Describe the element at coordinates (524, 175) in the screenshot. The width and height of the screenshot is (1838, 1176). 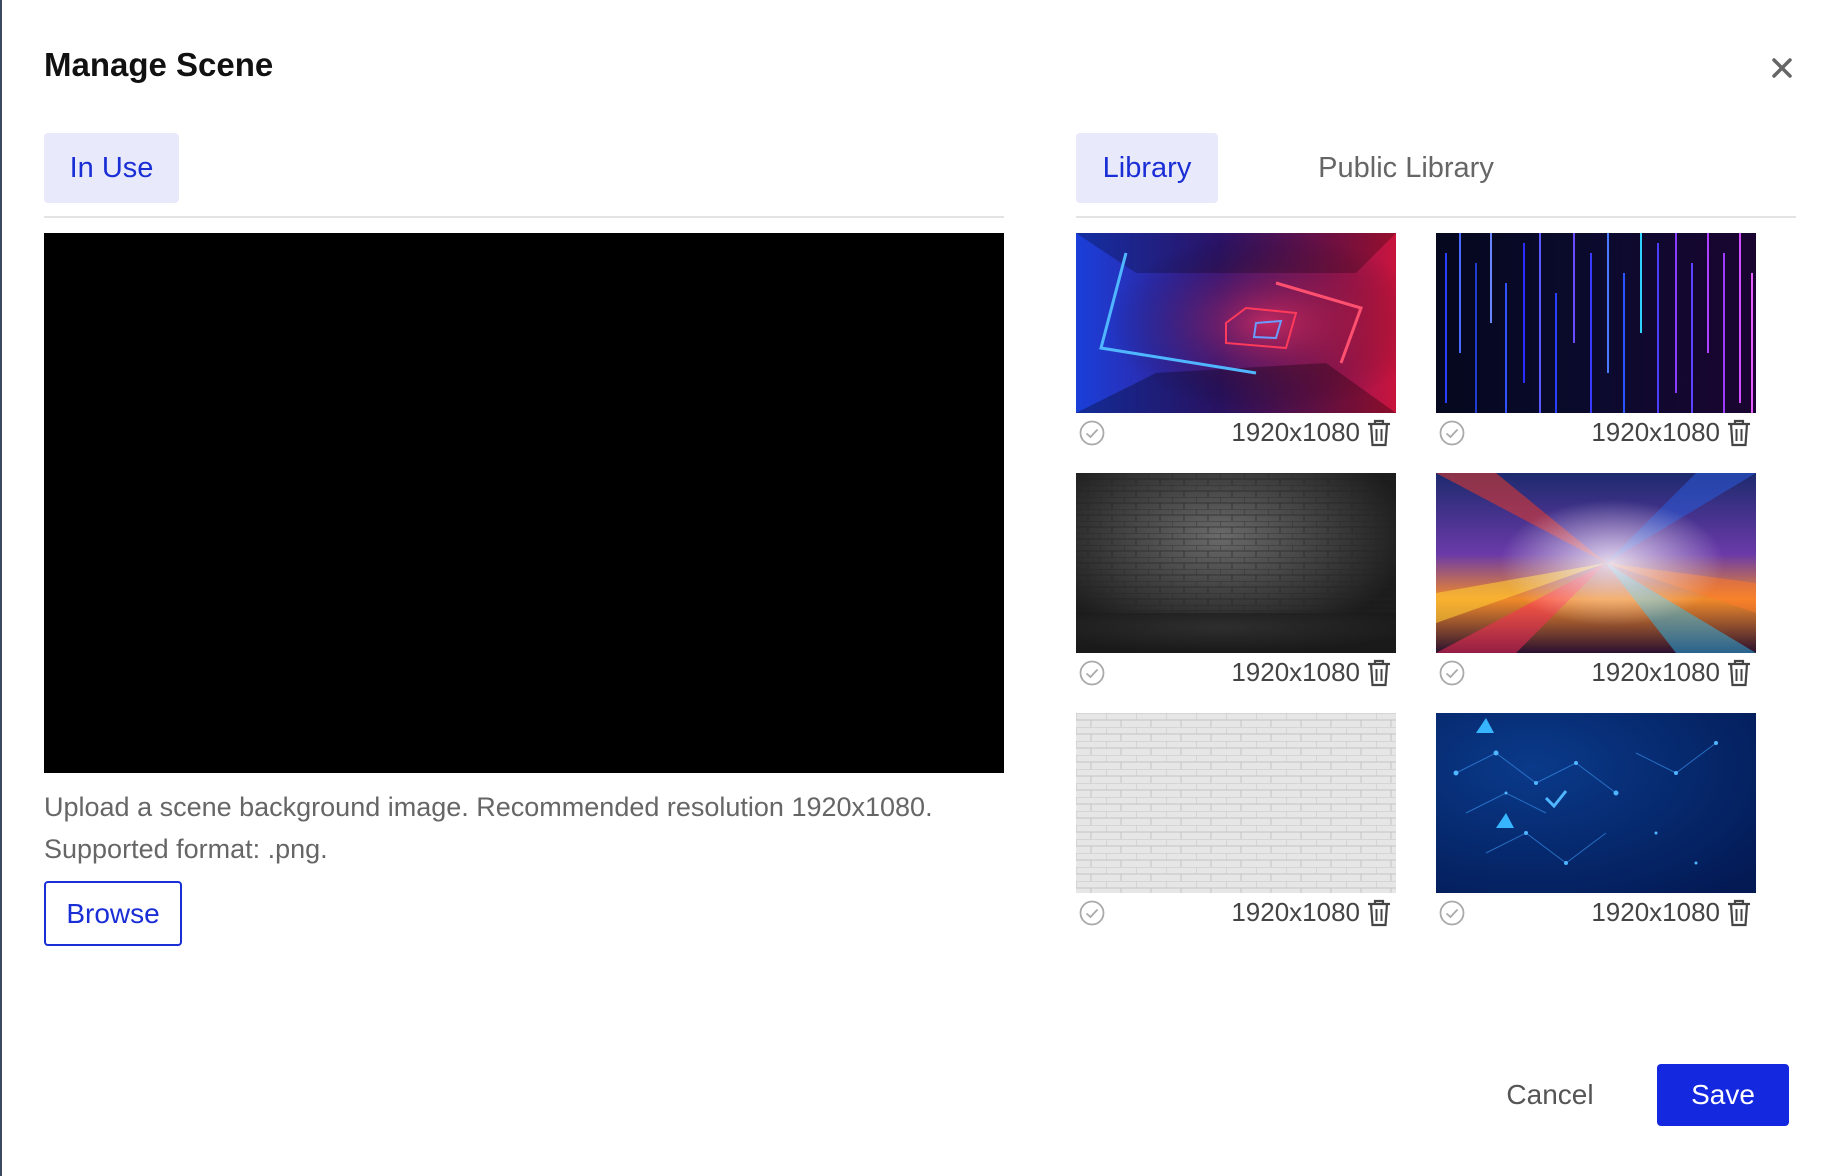
I see `in-use-tabbar: In Use` at that location.